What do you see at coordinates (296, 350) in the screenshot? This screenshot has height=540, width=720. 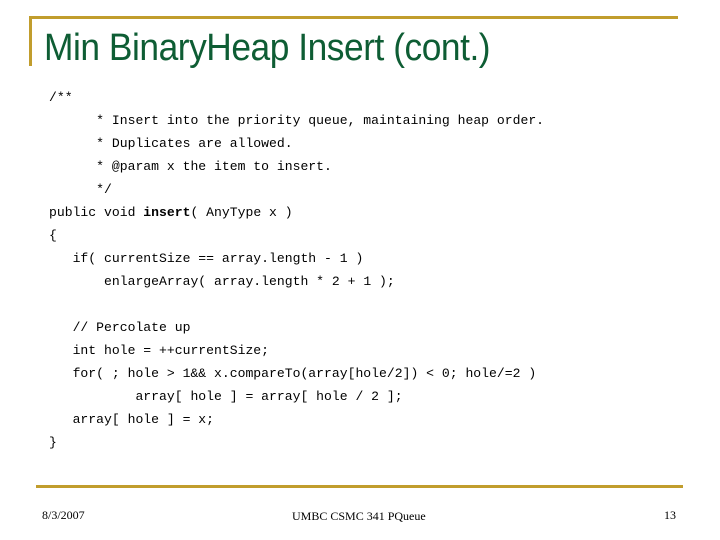 I see `code-line: int hole = ++currentSize;` at bounding box center [296, 350].